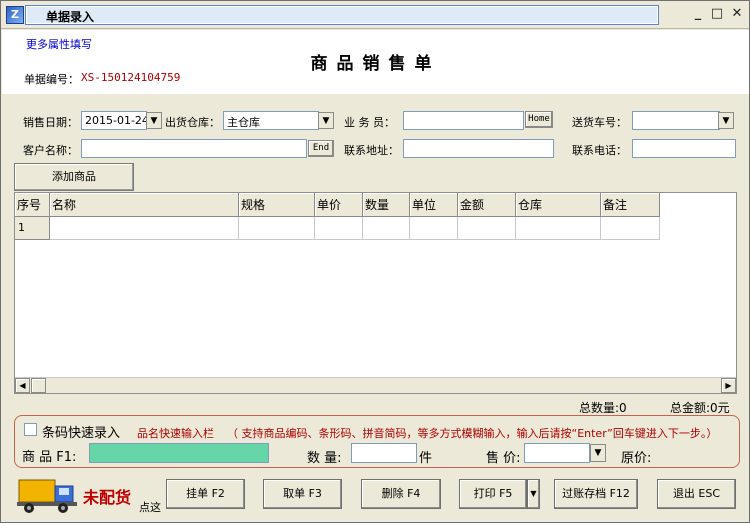  I want to click on maximize-button: □, so click(717, 15).